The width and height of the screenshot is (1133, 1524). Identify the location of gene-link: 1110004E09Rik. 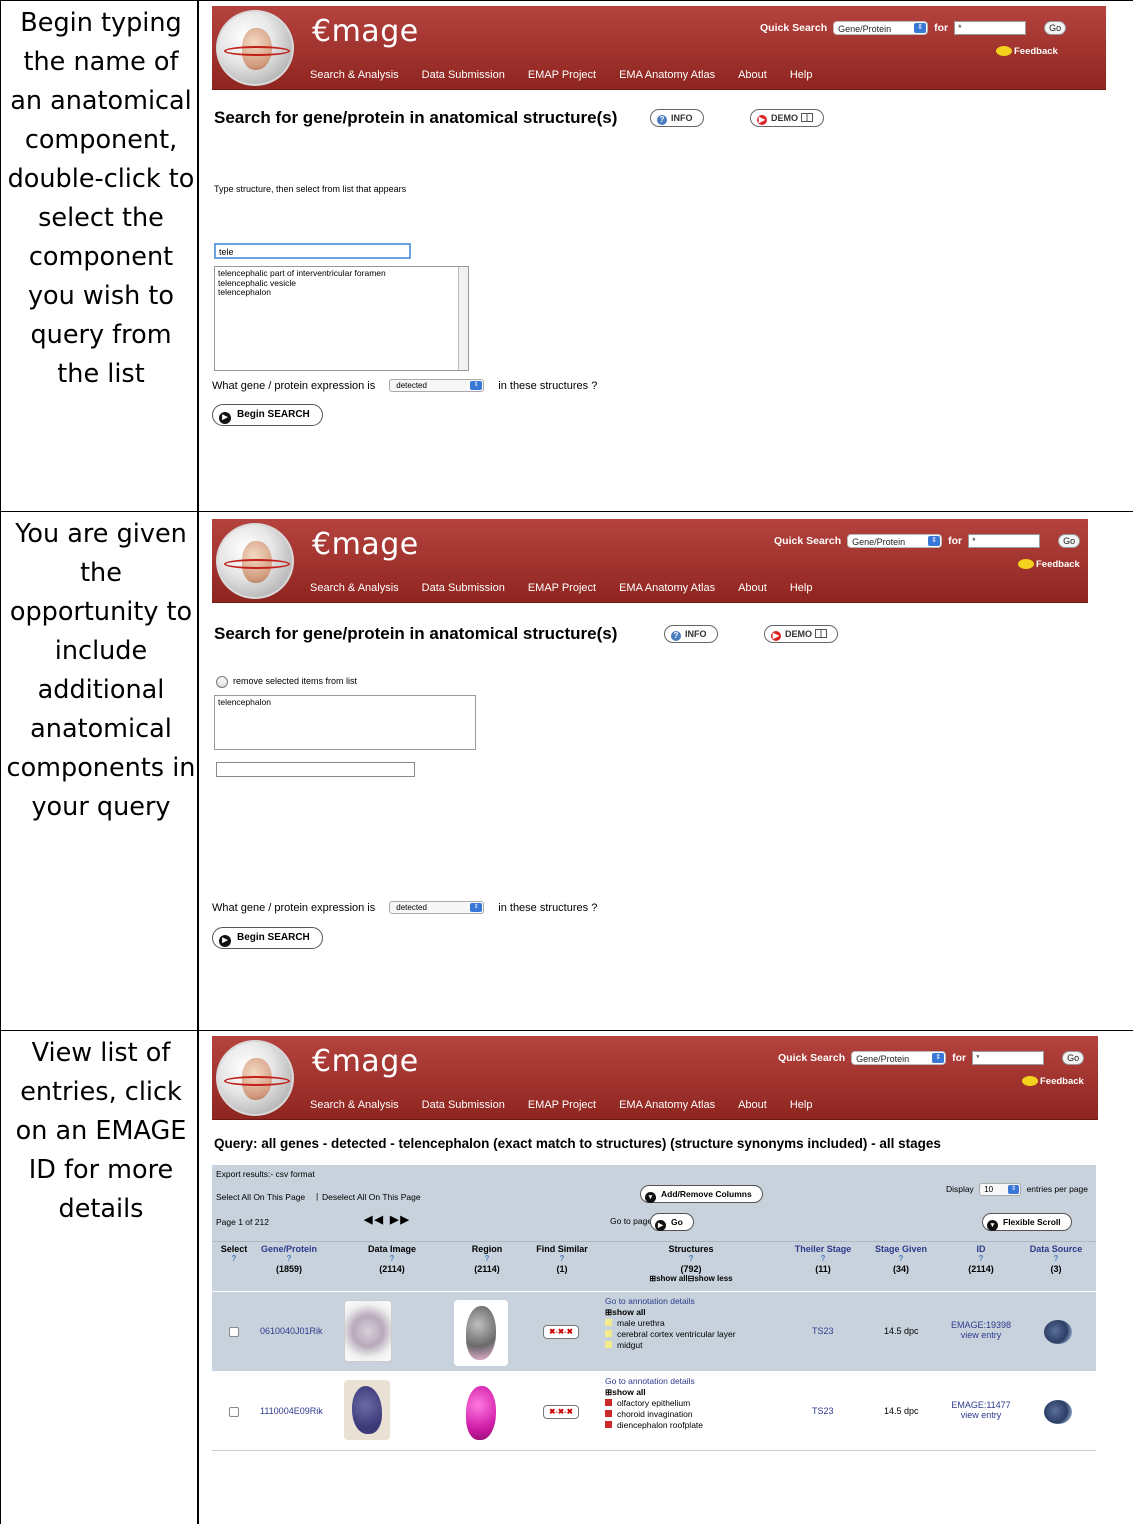
(291, 1411).